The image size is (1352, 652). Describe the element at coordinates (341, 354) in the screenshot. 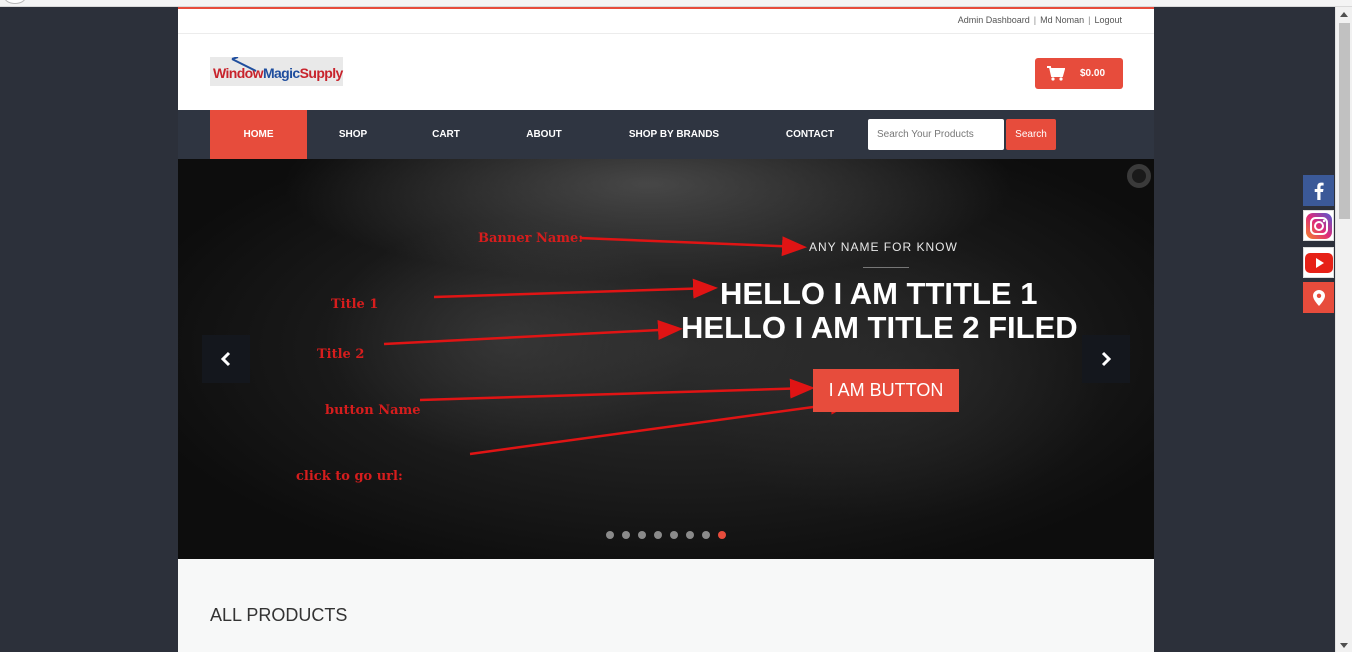

I see `annotation-title2: Title 2` at that location.